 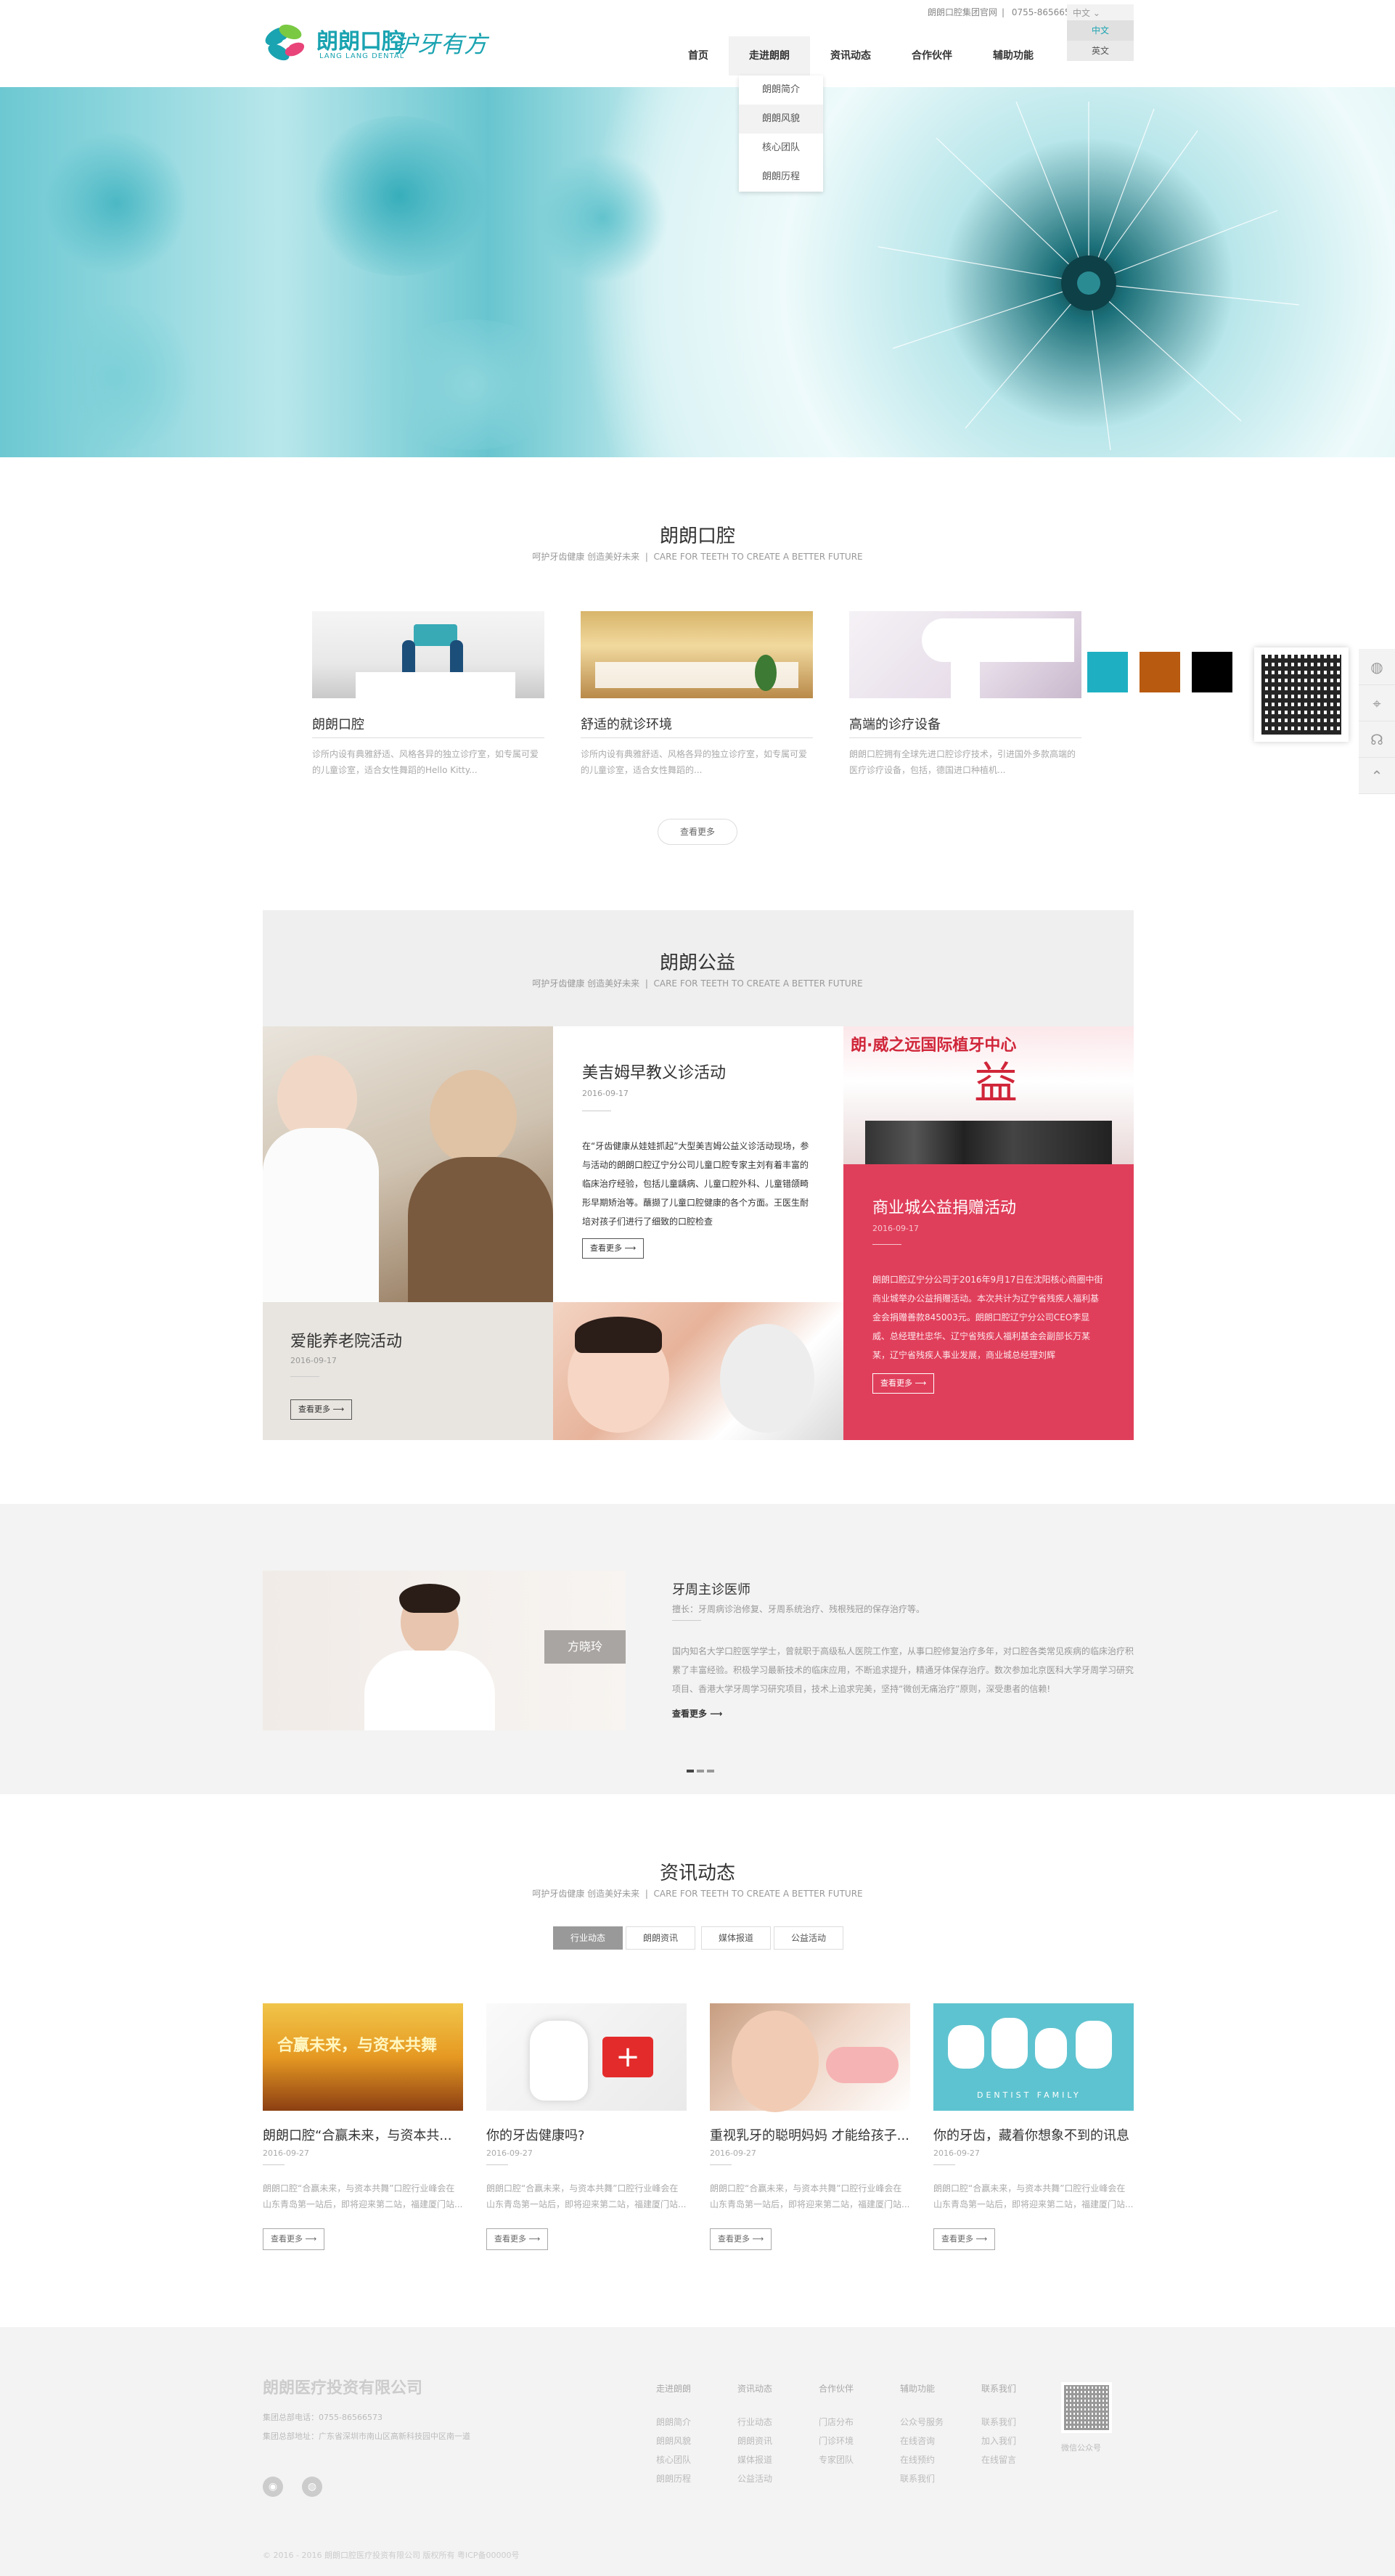 I want to click on about-more-button: 查看更多, so click(x=697, y=832).